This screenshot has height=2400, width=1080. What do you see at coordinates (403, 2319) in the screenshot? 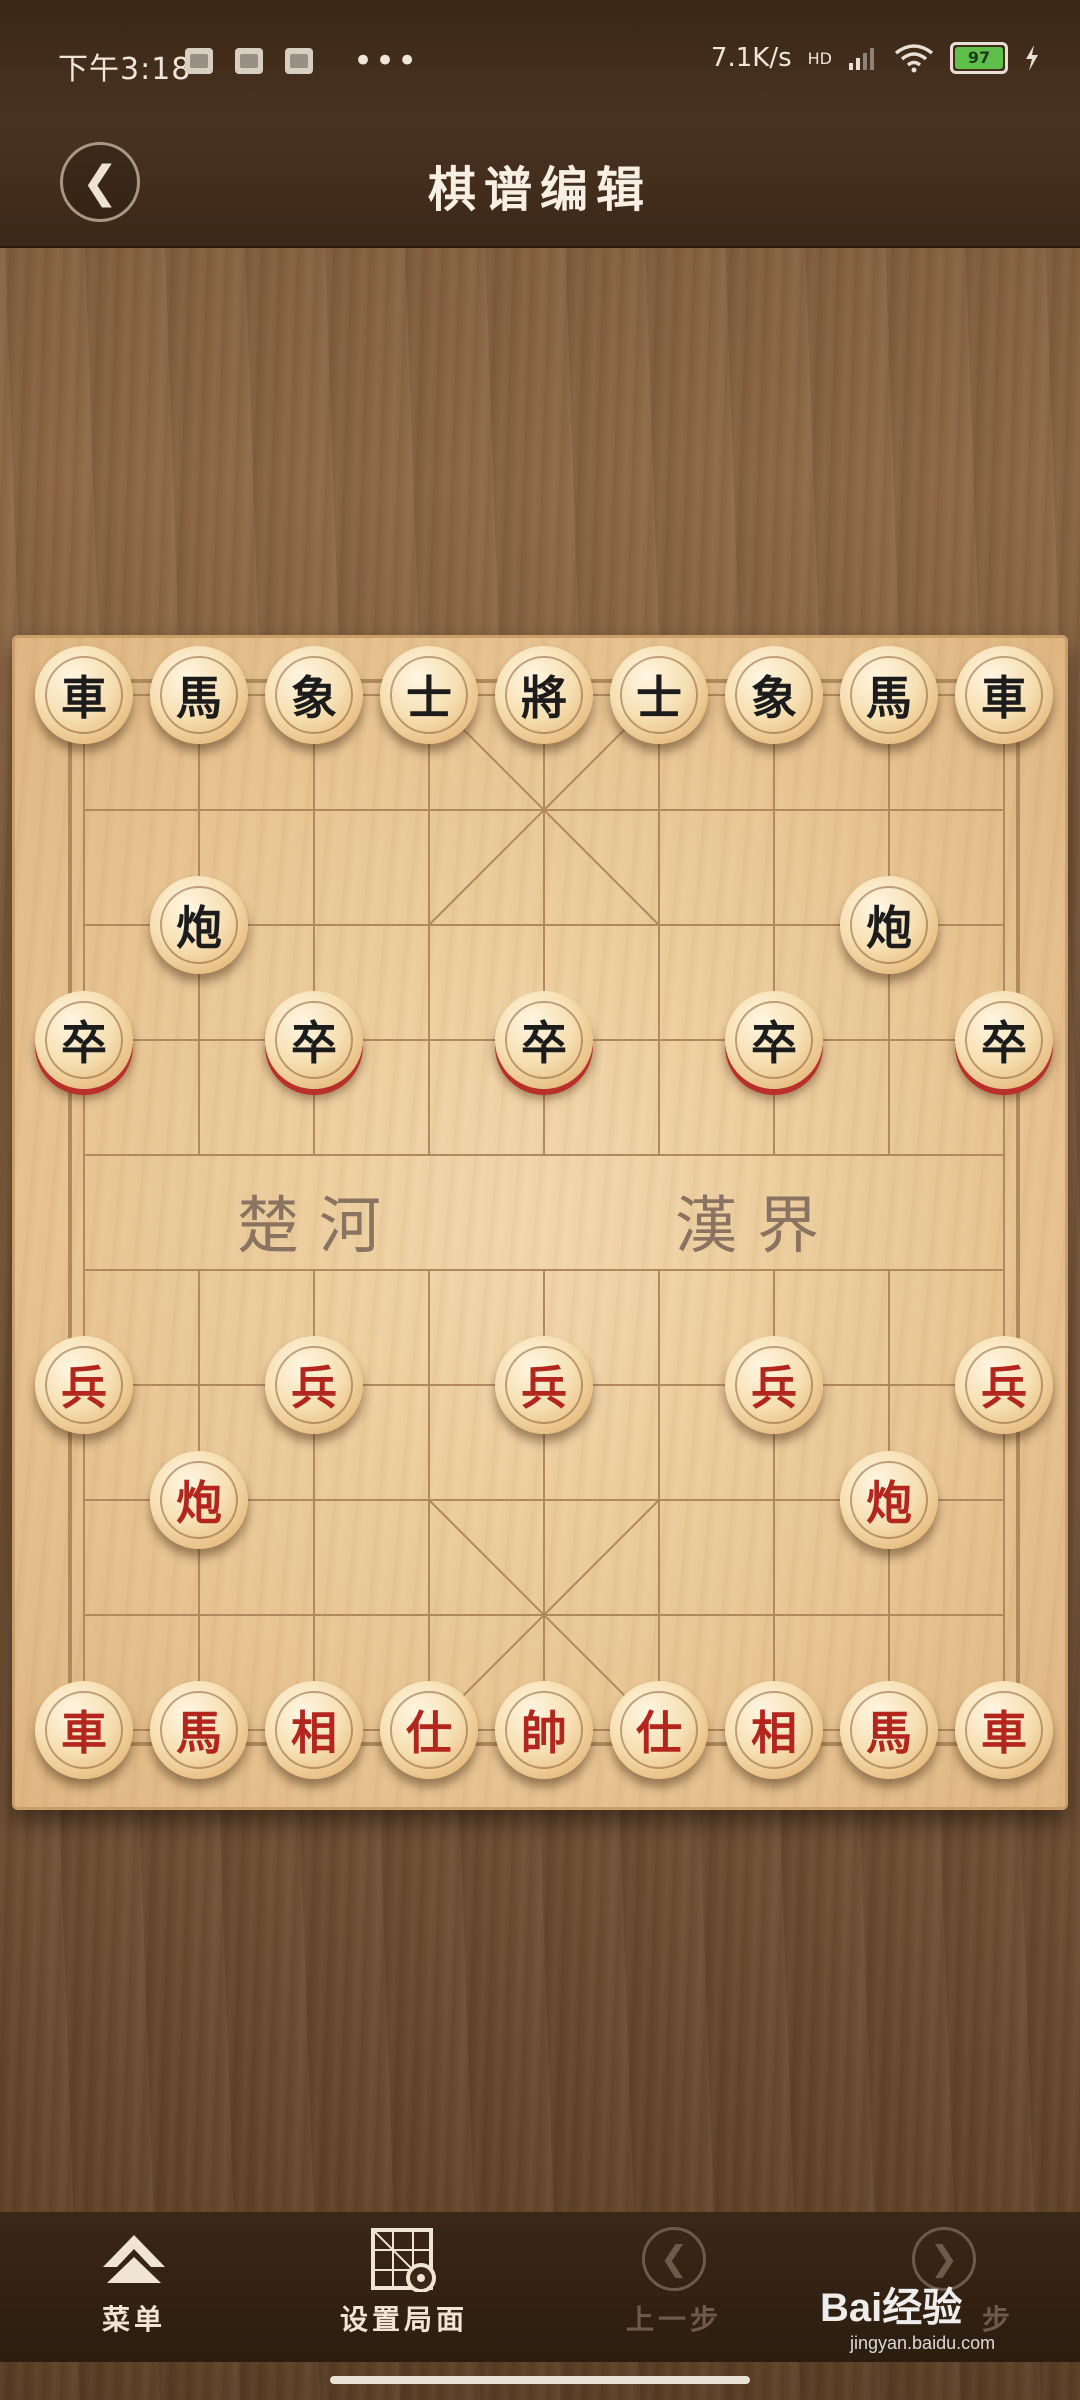
I see `setup-position-label: 设置局面` at bounding box center [403, 2319].